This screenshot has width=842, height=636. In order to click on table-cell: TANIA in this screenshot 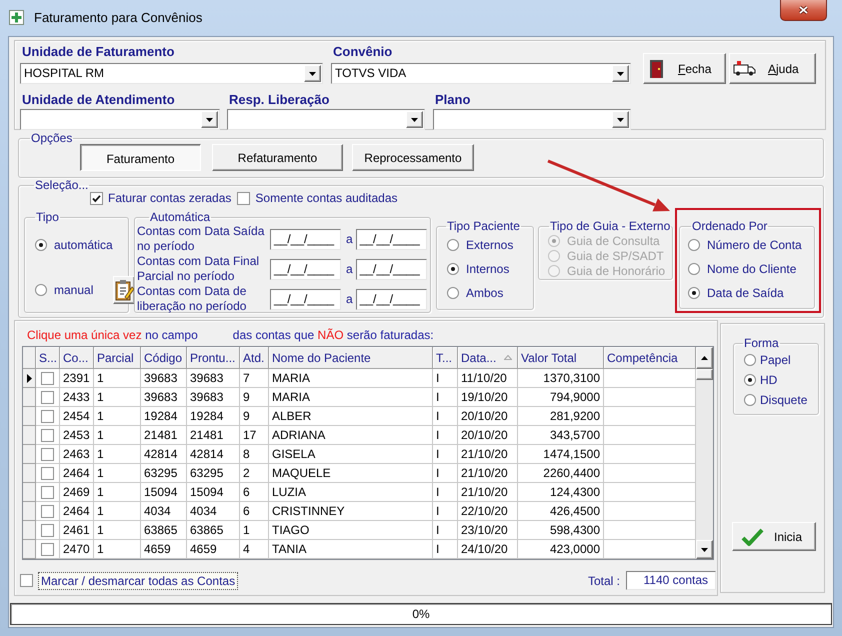, I will do `click(351, 549)`.